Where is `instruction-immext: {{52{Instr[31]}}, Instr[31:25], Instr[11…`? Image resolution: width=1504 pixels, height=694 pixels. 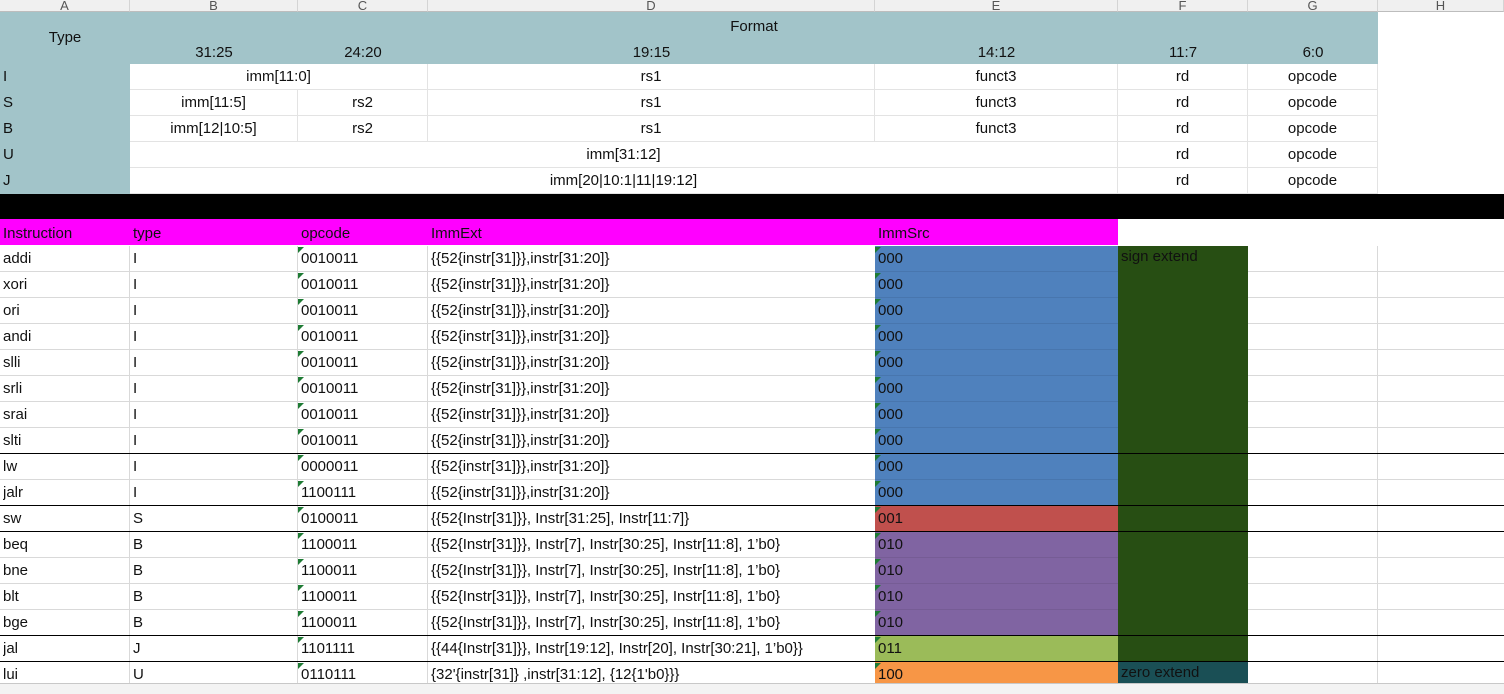 instruction-immext: {{52{Instr[31]}}, Instr[31:25], Instr[11… is located at coordinates (651, 519).